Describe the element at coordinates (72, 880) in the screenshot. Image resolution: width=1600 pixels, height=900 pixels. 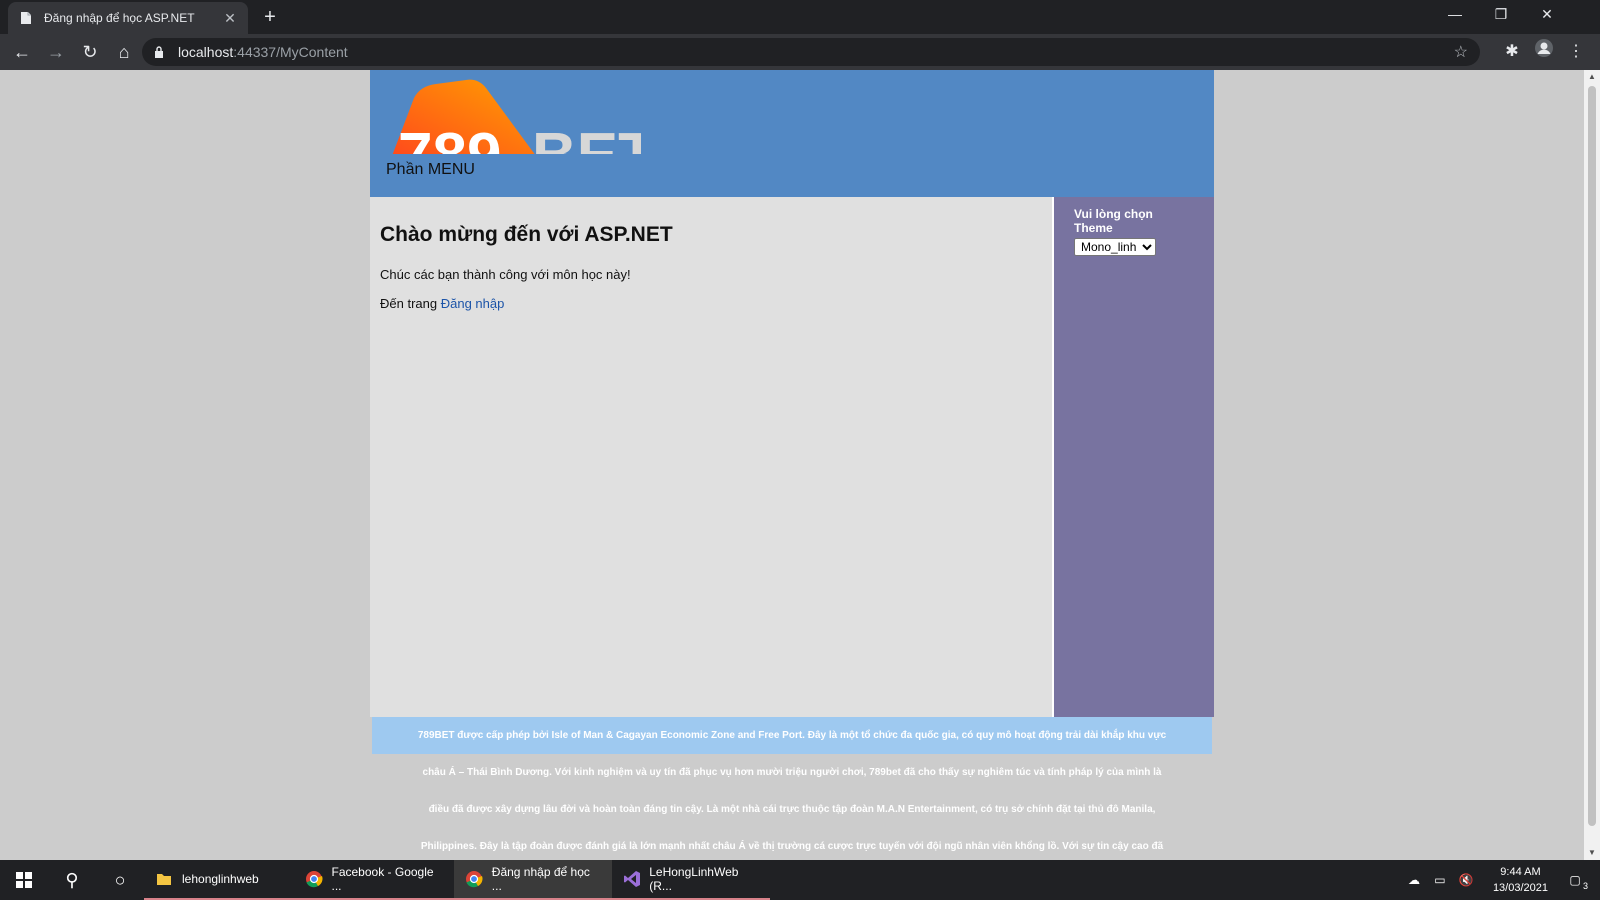
I see `search-icon: ⚲` at that location.